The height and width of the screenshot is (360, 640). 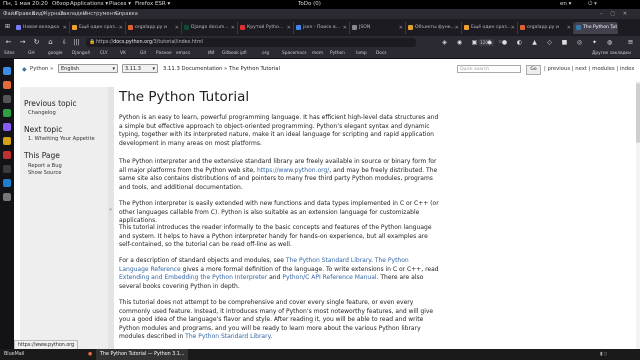 I want to click on hamburger-menu-icon: ≡, so click(x=630, y=42).